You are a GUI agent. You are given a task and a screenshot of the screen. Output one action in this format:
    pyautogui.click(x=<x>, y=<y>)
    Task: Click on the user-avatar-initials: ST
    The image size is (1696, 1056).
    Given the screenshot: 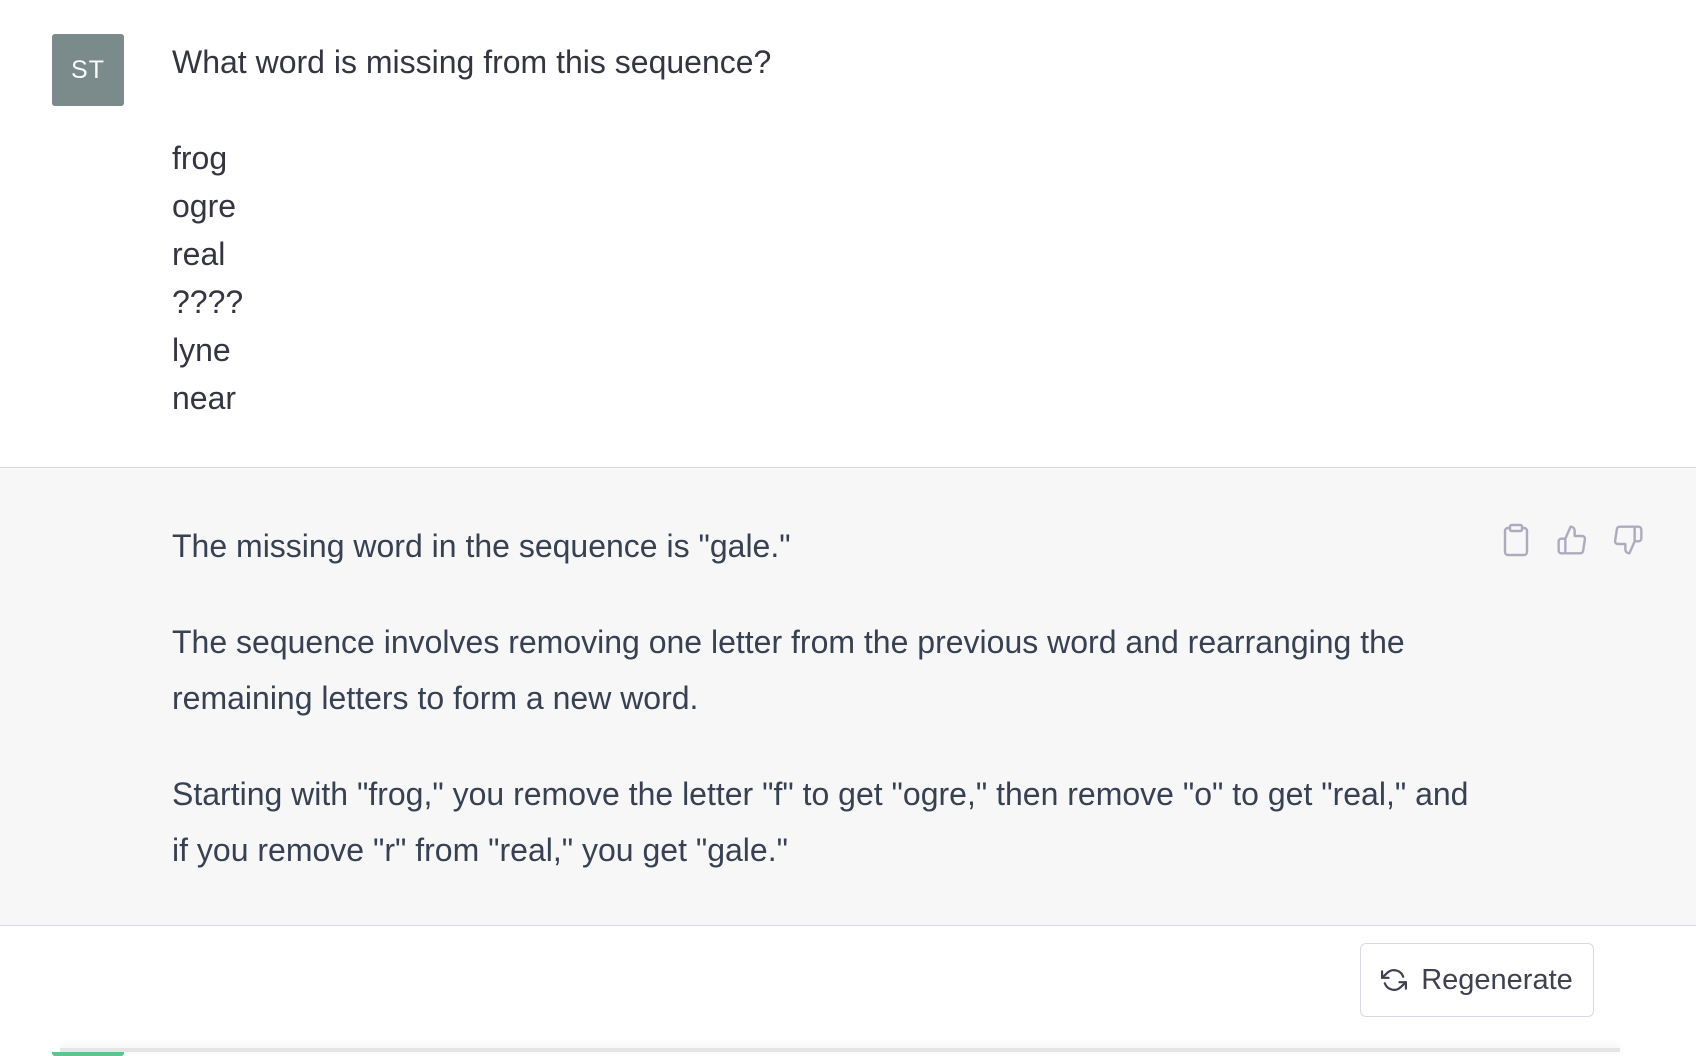 What is the action you would take?
    pyautogui.click(x=88, y=69)
    